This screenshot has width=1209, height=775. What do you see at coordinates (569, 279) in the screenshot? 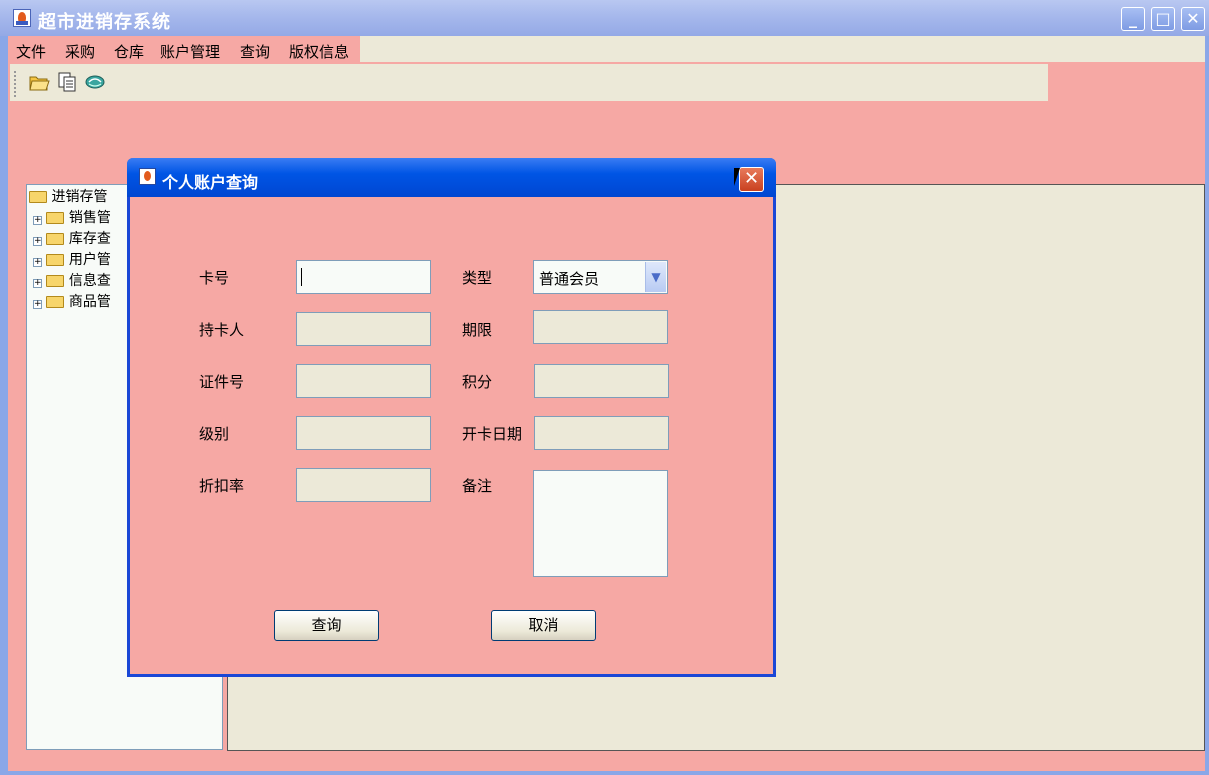
I see `type-select-value: 普通会员` at bounding box center [569, 279].